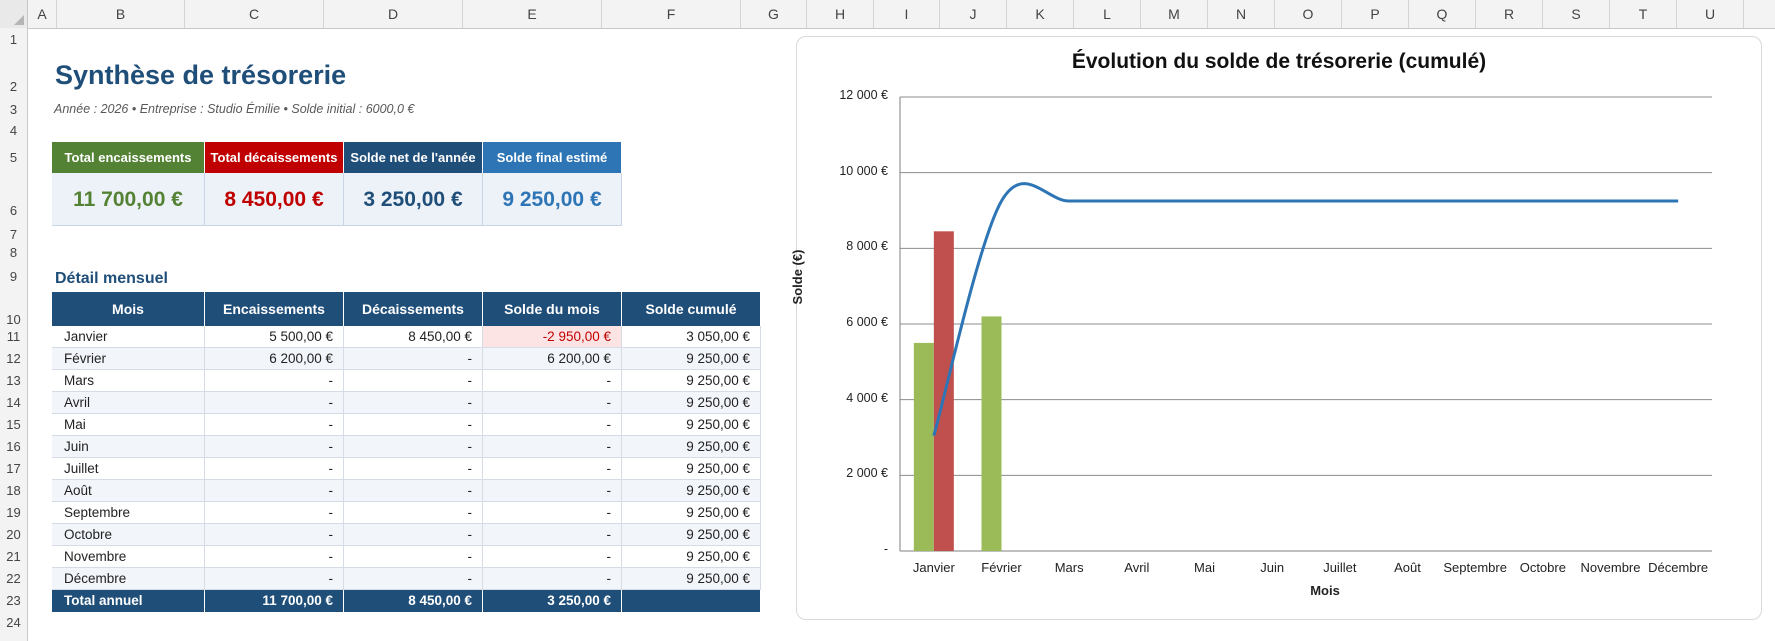 The image size is (1775, 641). Describe the element at coordinates (1442, 14) in the screenshot. I see `column-header: Q` at that location.